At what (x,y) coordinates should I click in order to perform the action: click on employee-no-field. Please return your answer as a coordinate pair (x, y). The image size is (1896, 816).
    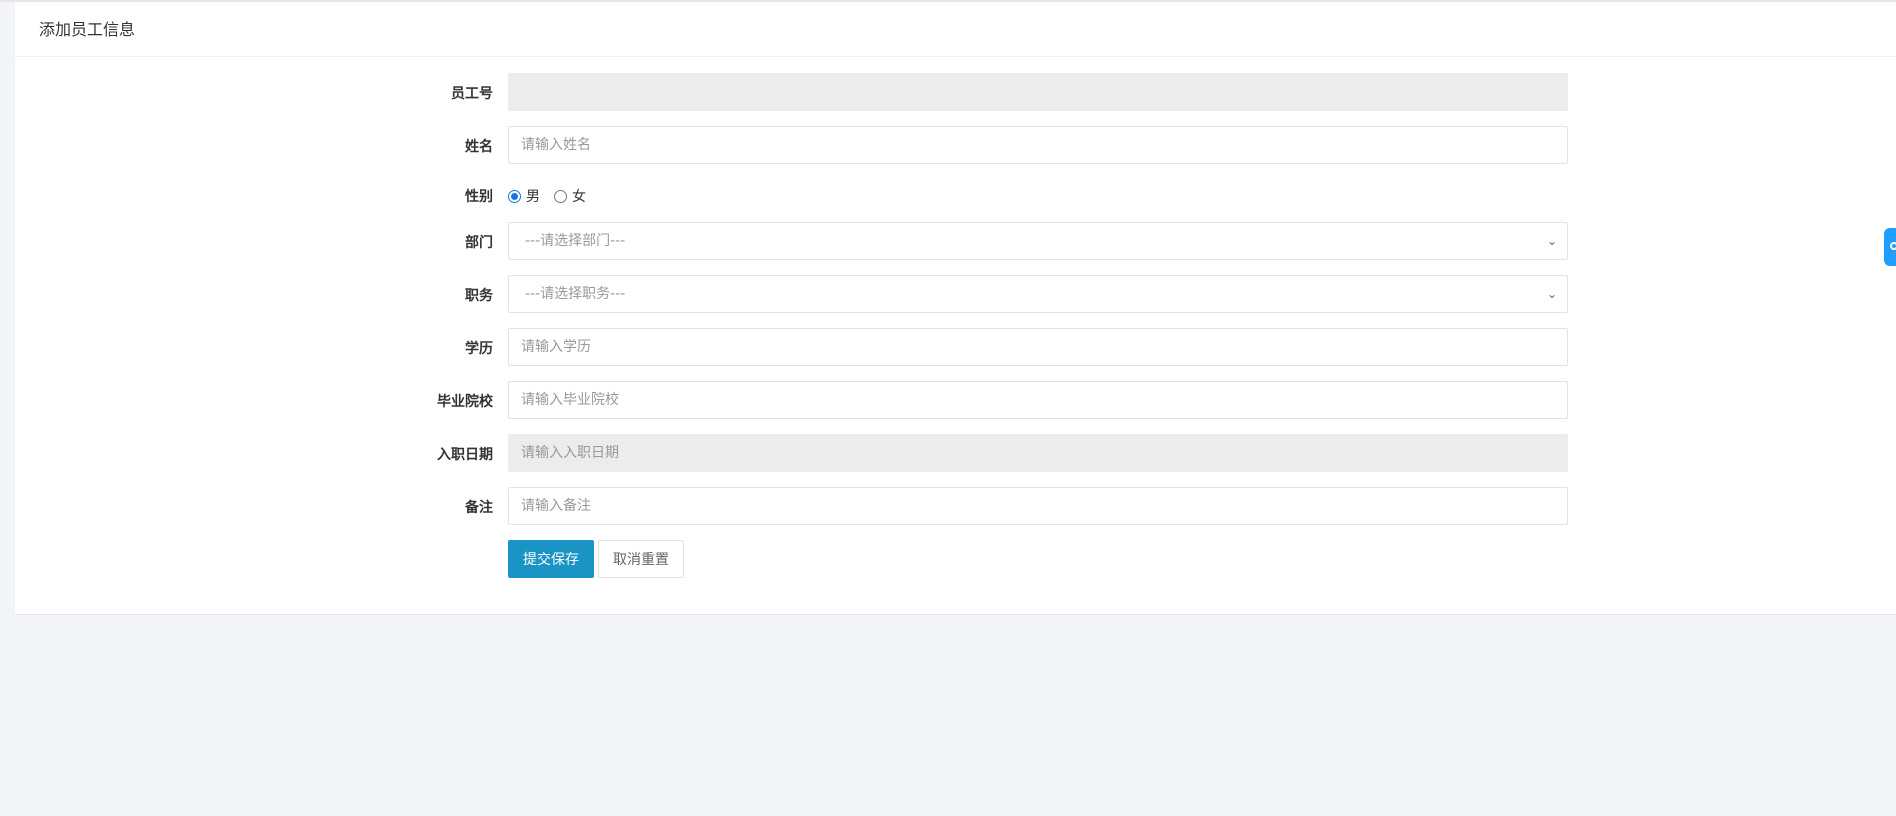
    Looking at the image, I should click on (1038, 92).